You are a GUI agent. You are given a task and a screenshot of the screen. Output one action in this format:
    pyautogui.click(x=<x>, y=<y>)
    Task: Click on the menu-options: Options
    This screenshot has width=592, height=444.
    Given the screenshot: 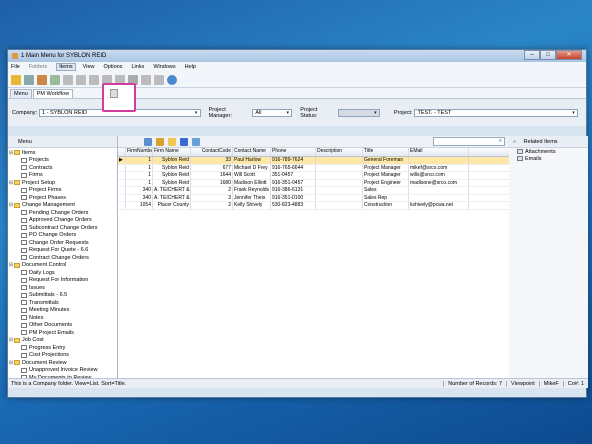 What is the action you would take?
    pyautogui.click(x=113, y=67)
    